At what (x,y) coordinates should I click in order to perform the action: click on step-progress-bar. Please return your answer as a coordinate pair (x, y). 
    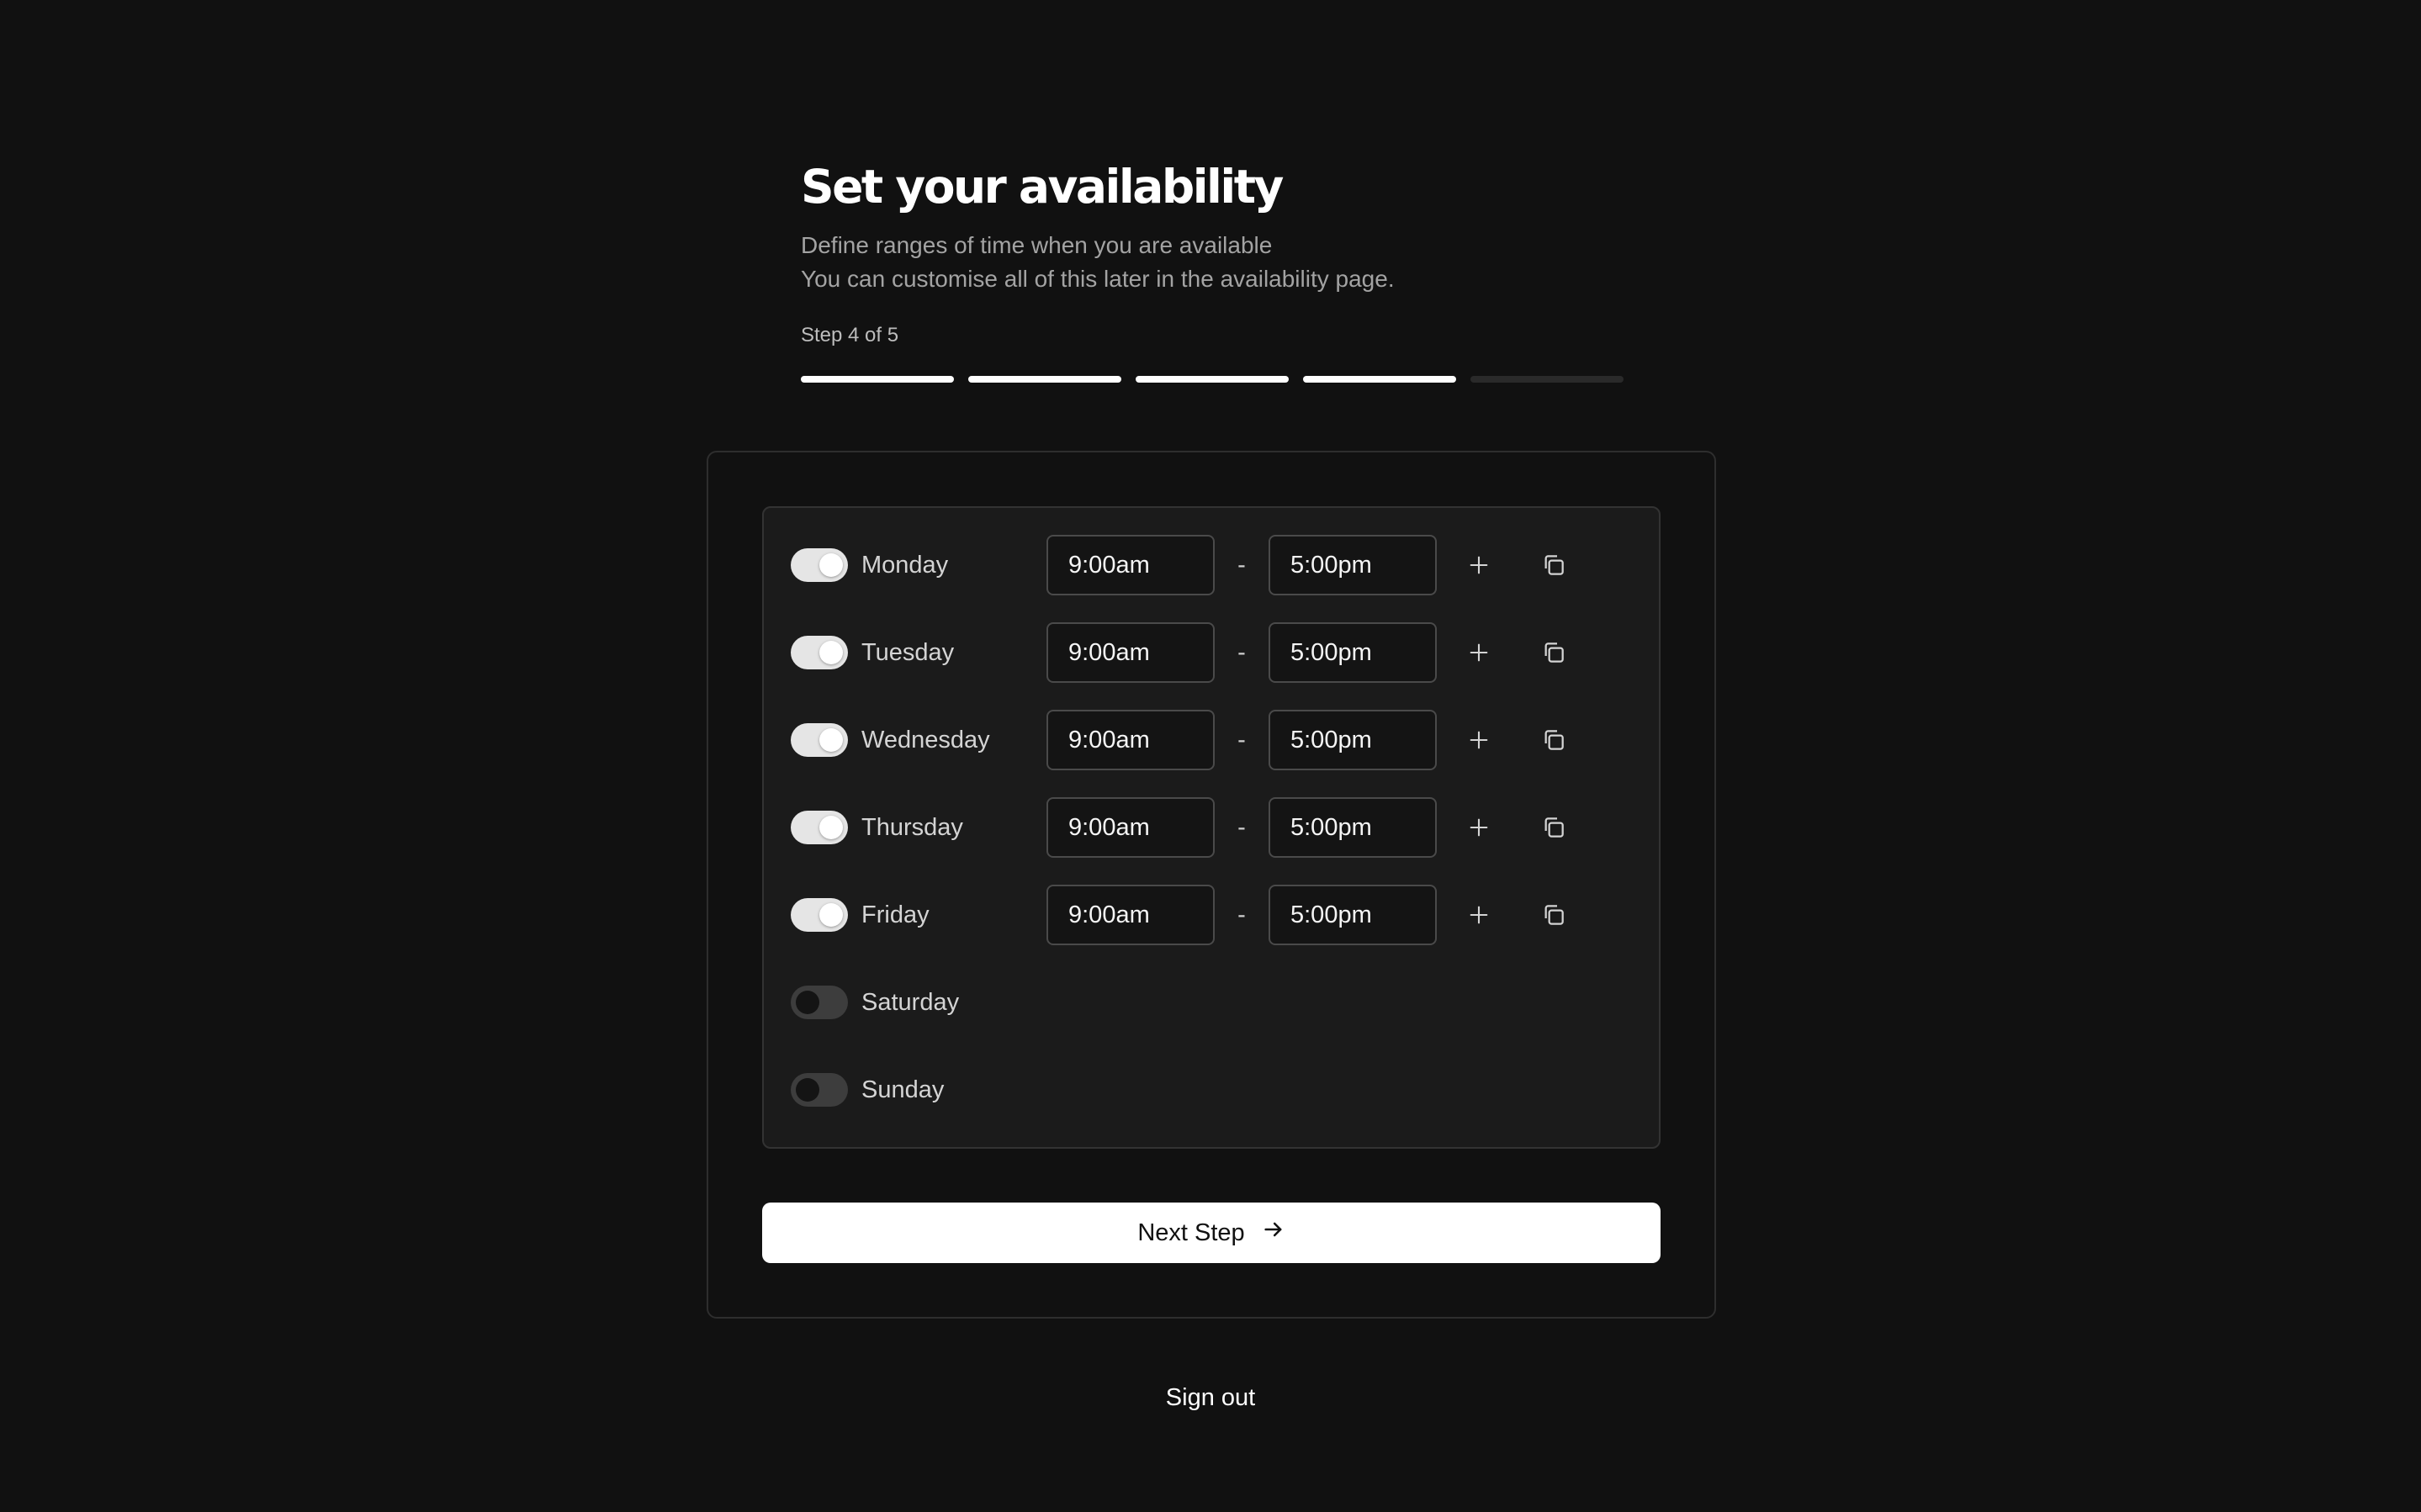
    Looking at the image, I should click on (1213, 379).